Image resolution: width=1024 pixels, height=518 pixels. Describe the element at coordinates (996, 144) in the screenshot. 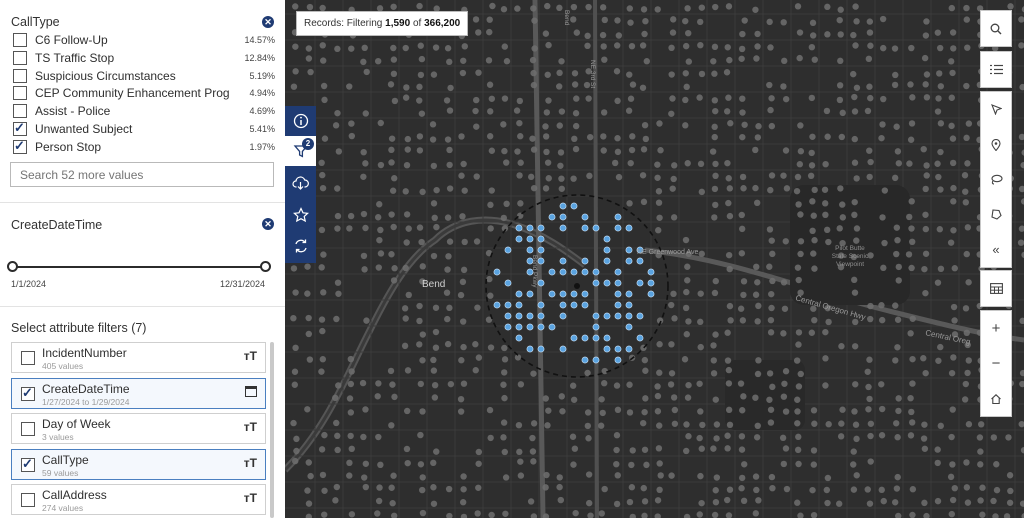

I see `select-point-button` at that location.